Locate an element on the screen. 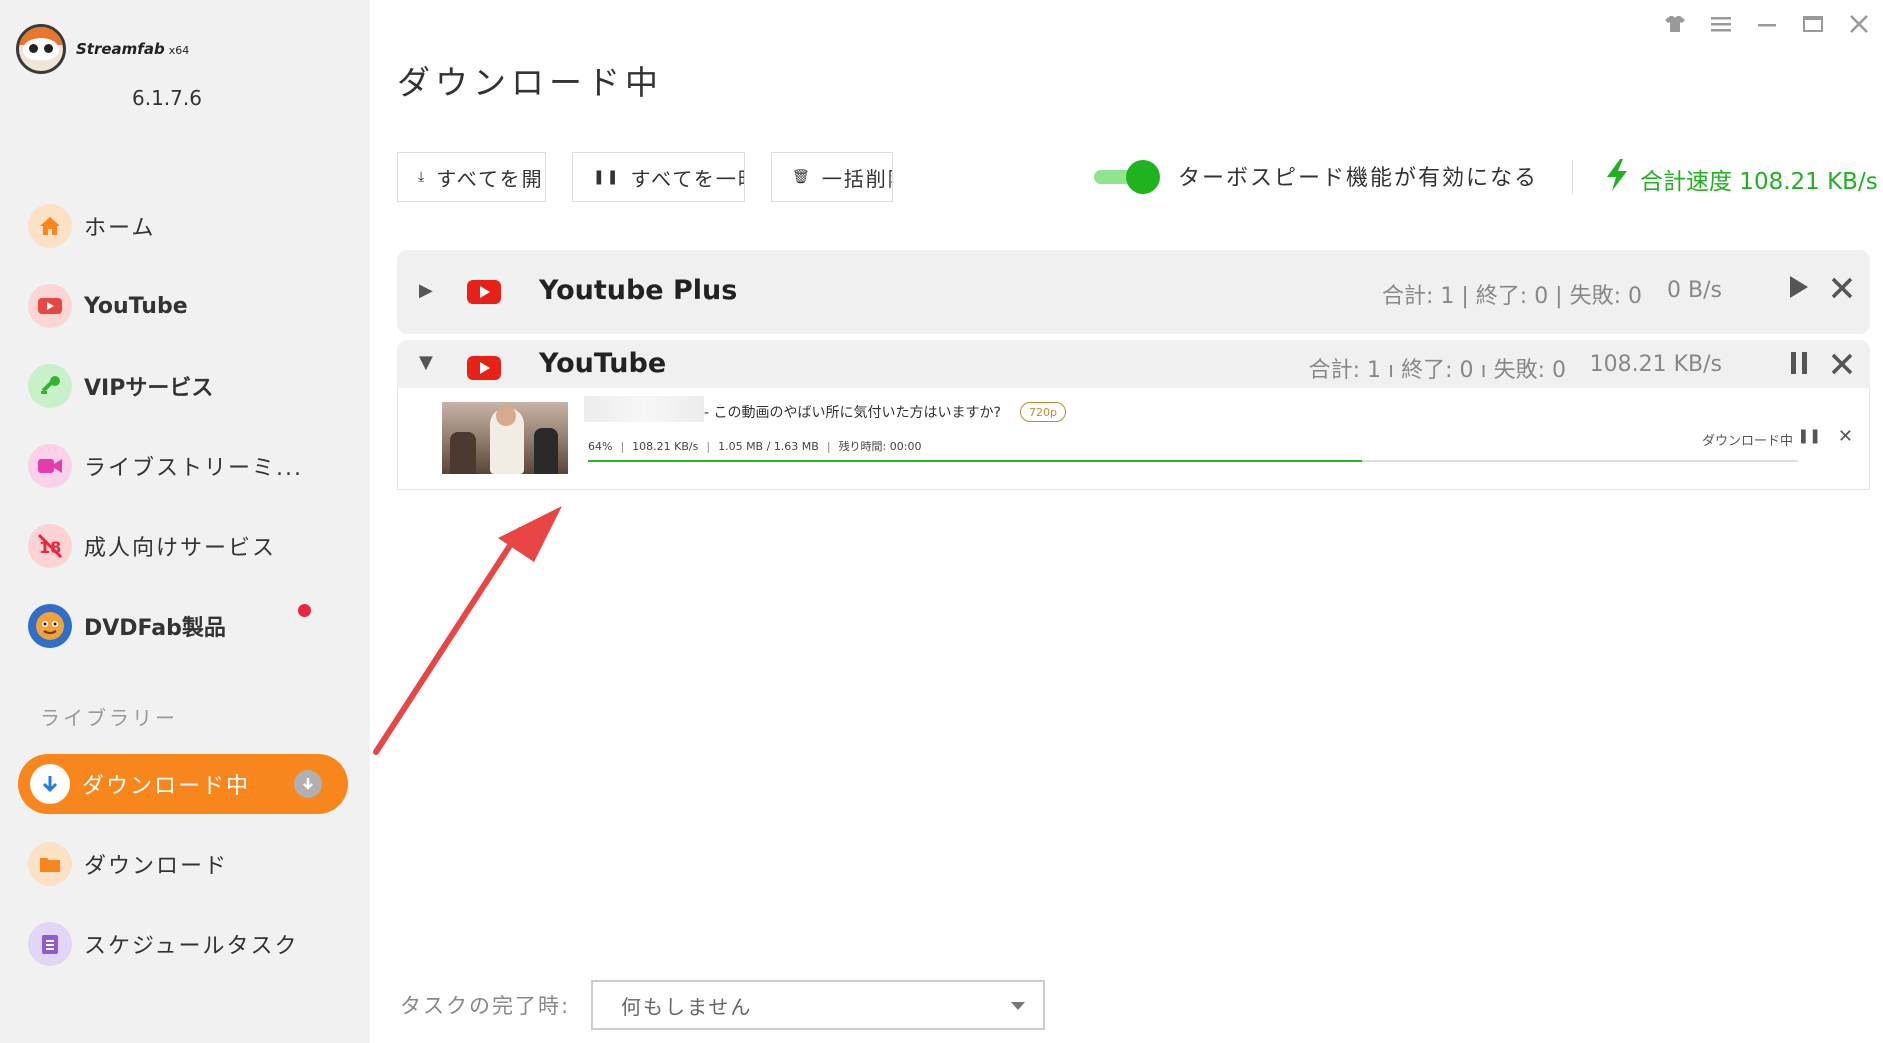 The height and width of the screenshot is (1043, 1883). task-close-icon: ✕ is located at coordinates (1845, 436).